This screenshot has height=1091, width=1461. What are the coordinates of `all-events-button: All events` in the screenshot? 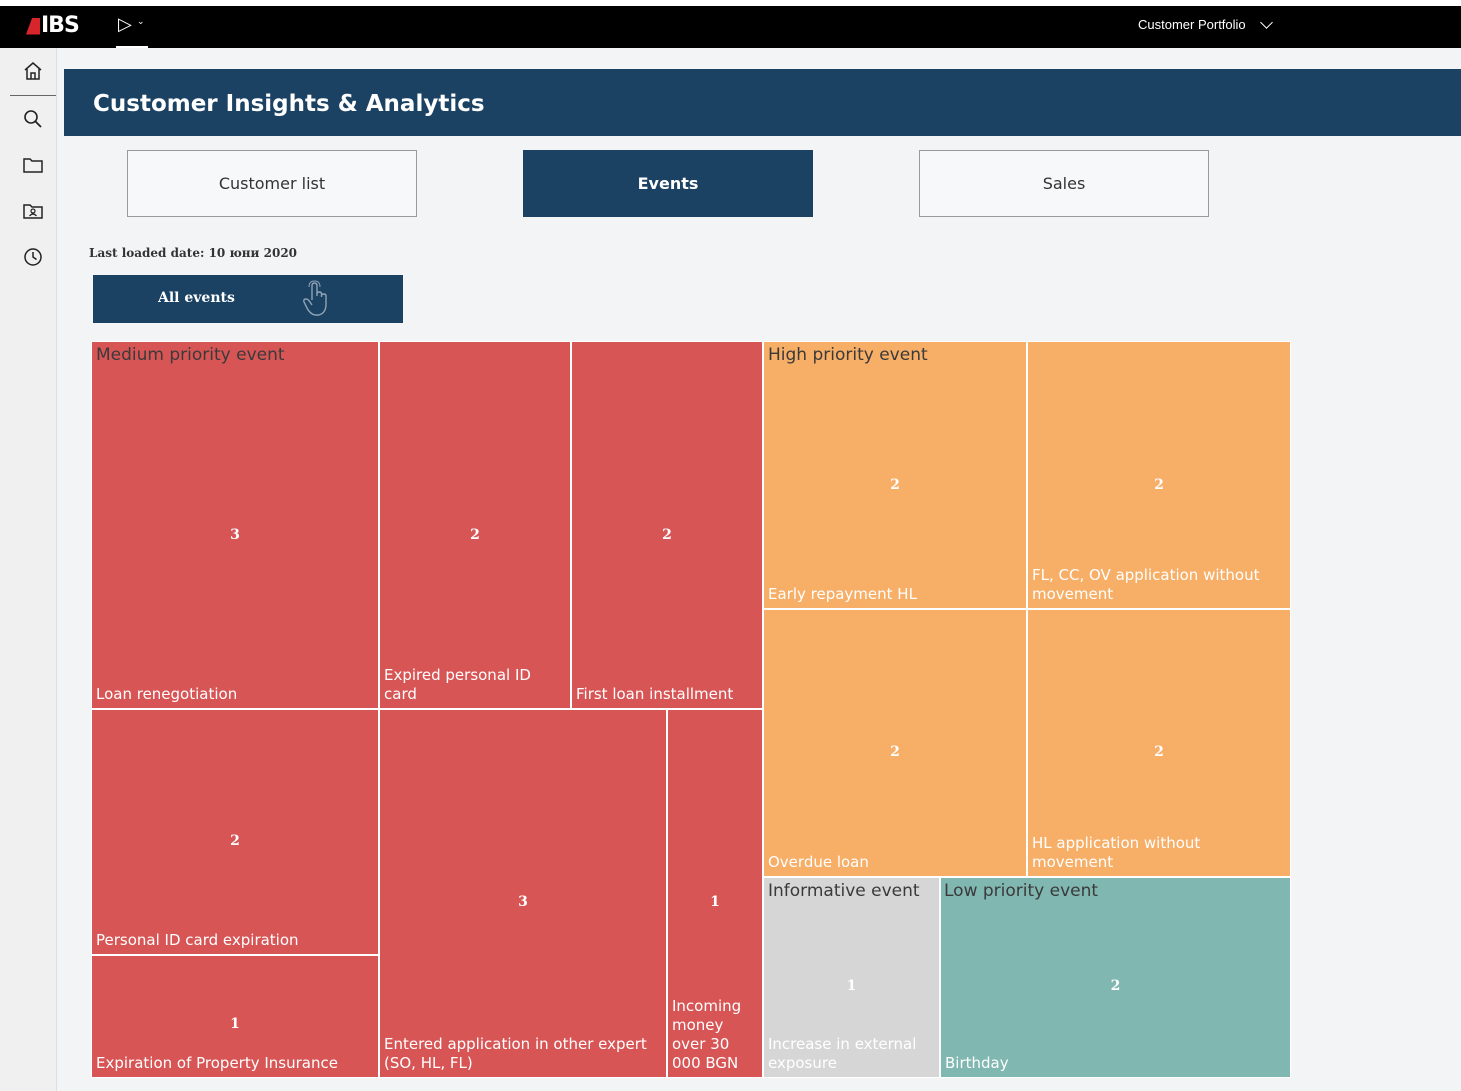 It's located at (248, 299).